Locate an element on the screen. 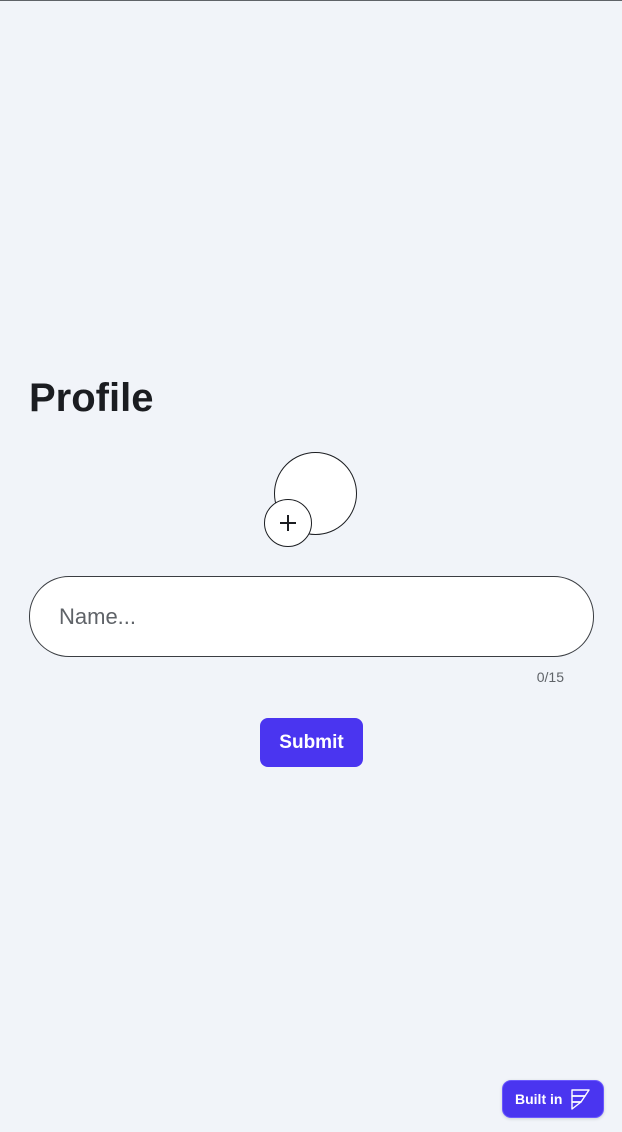 Image resolution: width=622 pixels, height=1132 pixels. add-photo-button is located at coordinates (288, 523).